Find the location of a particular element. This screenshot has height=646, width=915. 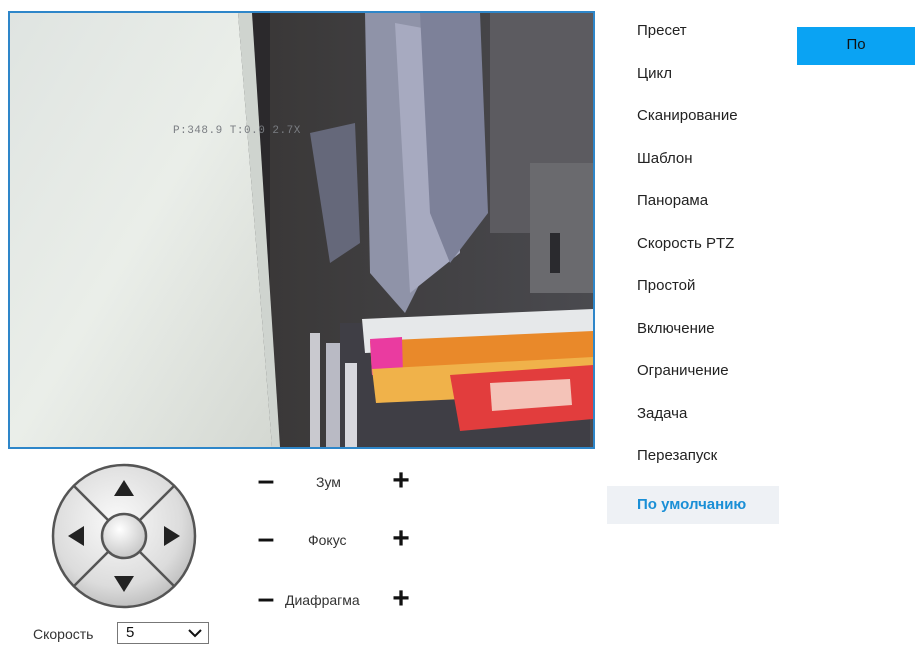

iris-label: Диафрагма is located at coordinates (322, 600).